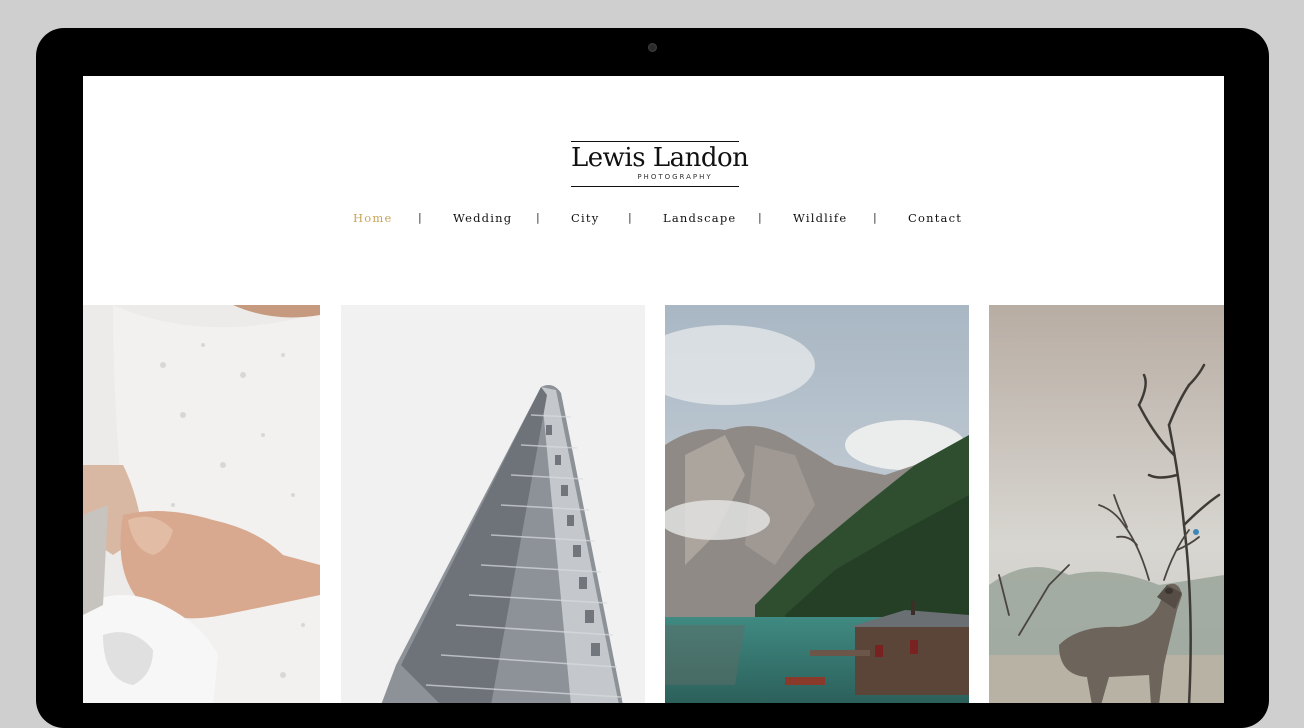 Image resolution: width=1304 pixels, height=728 pixels. Describe the element at coordinates (482, 218) in the screenshot. I see `nav-wedding: Wedding` at that location.